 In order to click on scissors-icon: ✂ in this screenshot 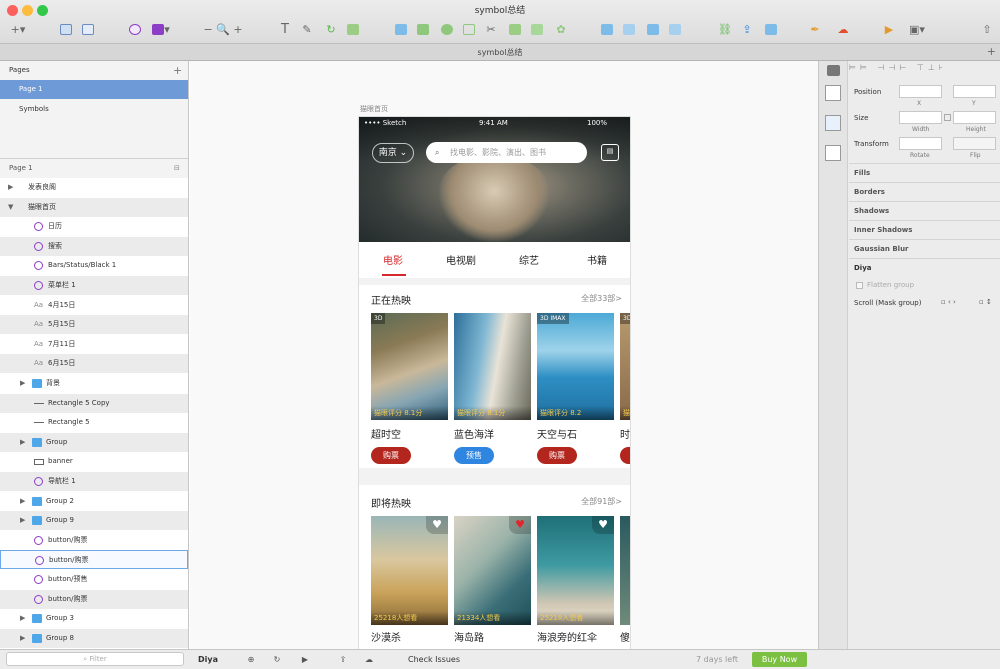, I will do `click(491, 29)`.